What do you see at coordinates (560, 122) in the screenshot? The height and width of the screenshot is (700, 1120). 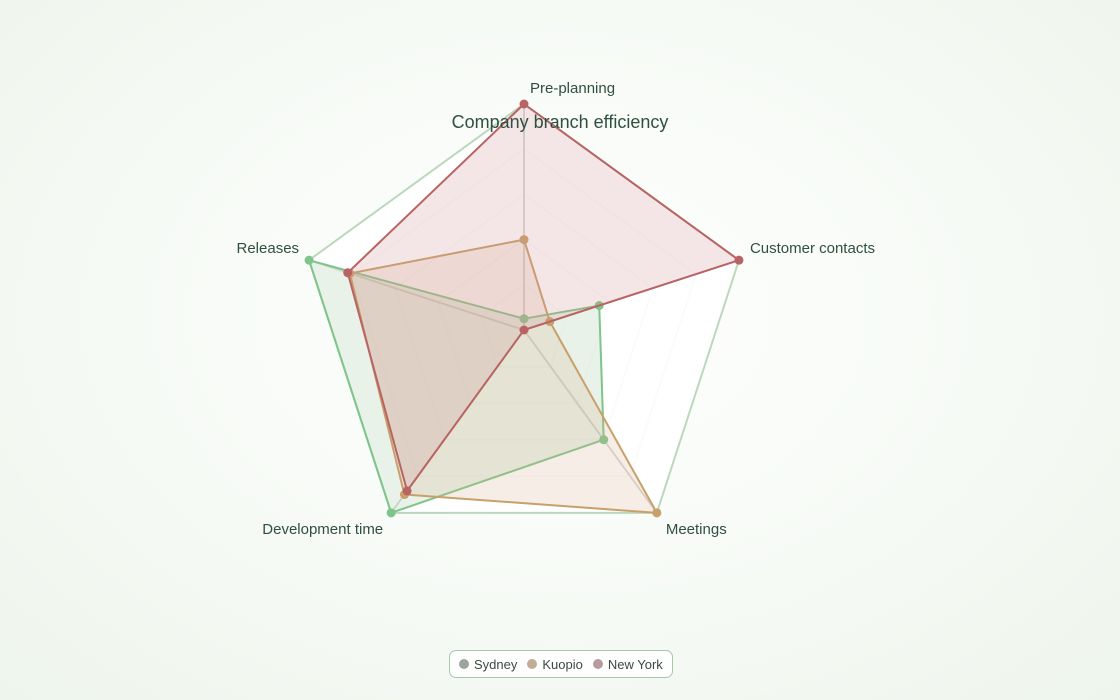 I see `chart-title: Company branch efficiency` at bounding box center [560, 122].